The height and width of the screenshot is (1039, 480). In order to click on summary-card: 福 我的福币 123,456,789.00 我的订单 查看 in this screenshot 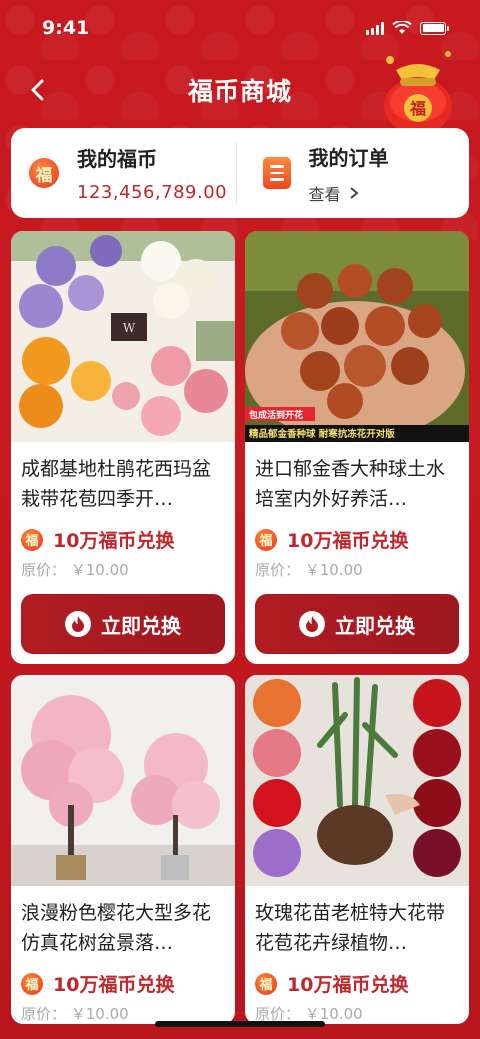, I will do `click(240, 173)`.